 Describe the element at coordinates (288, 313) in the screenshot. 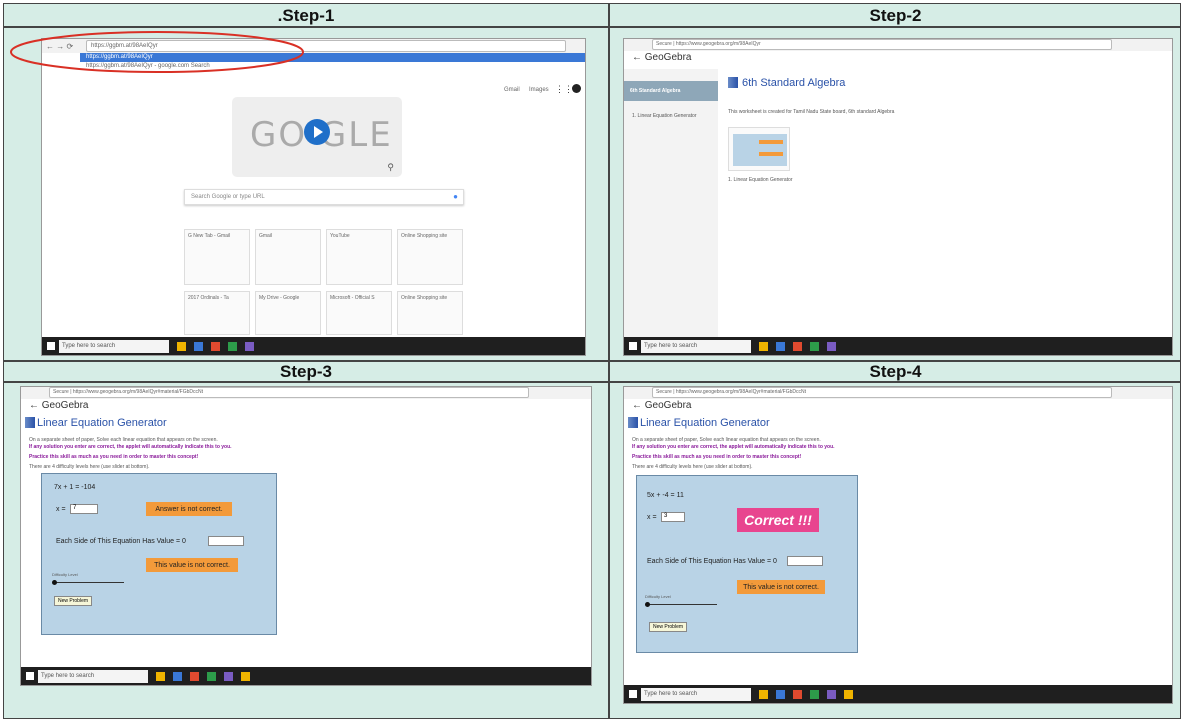

I see `tile-6: My Drive - Google` at that location.